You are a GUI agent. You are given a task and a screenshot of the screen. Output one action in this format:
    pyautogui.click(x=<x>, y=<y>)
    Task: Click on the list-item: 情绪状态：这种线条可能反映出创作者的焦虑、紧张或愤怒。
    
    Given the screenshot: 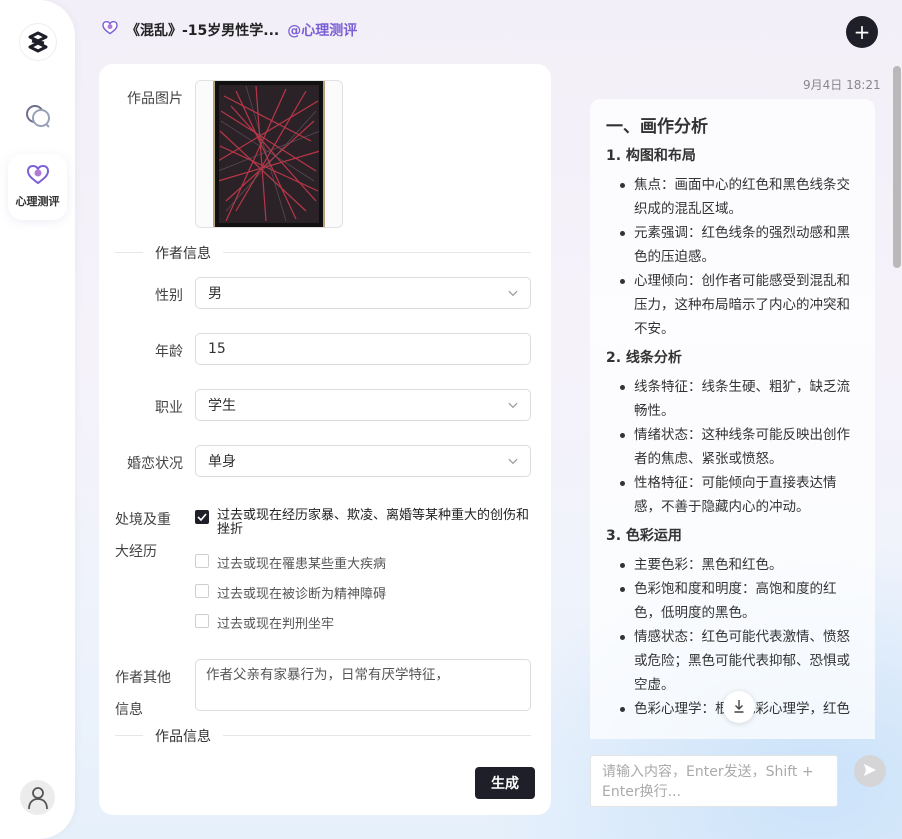 What is the action you would take?
    pyautogui.click(x=732, y=447)
    